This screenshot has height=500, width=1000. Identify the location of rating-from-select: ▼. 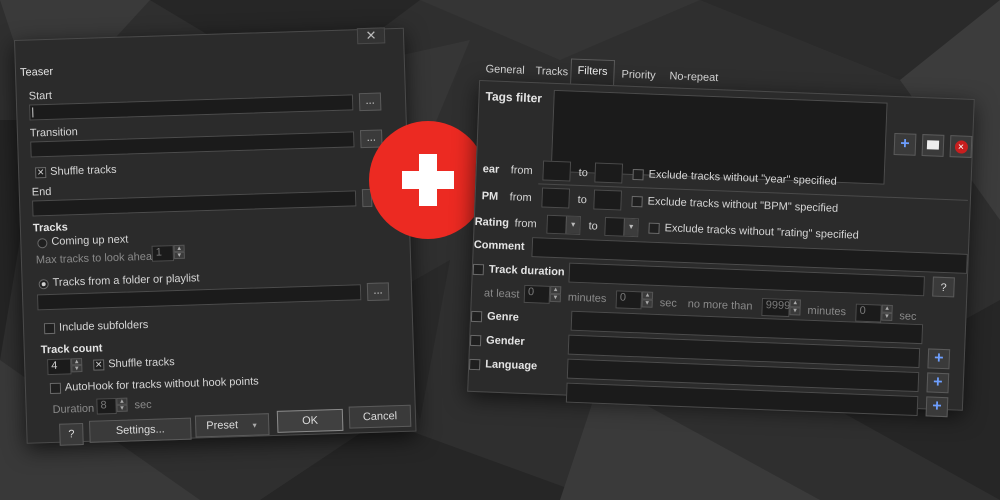
(564, 224).